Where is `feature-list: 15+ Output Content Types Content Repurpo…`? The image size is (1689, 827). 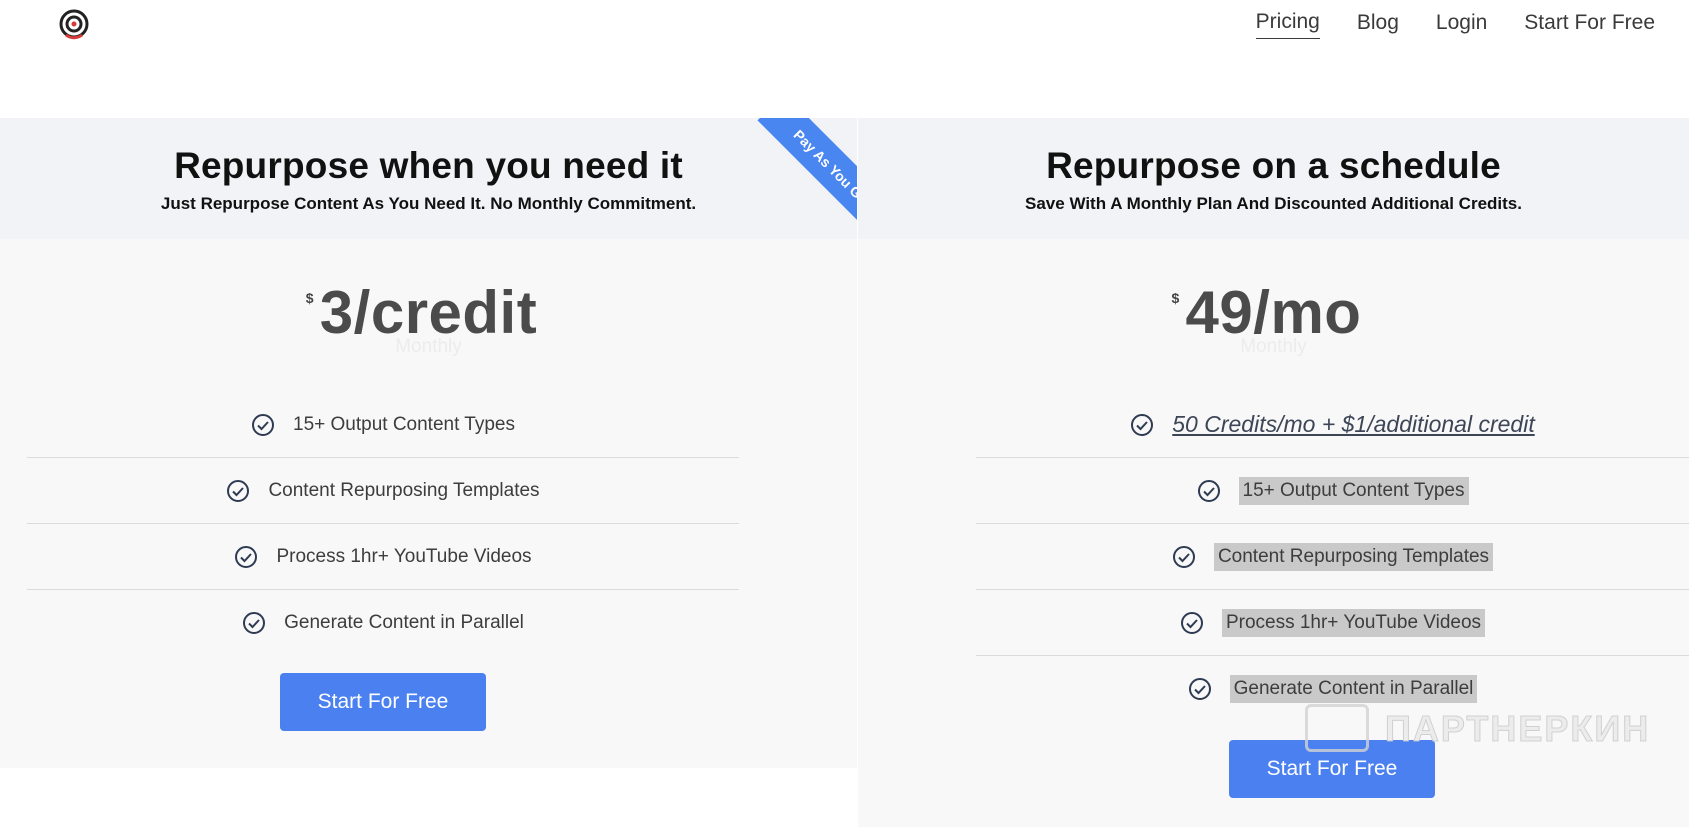
feature-list: 15+ Output Content Types Content Repurpo… is located at coordinates (383, 524).